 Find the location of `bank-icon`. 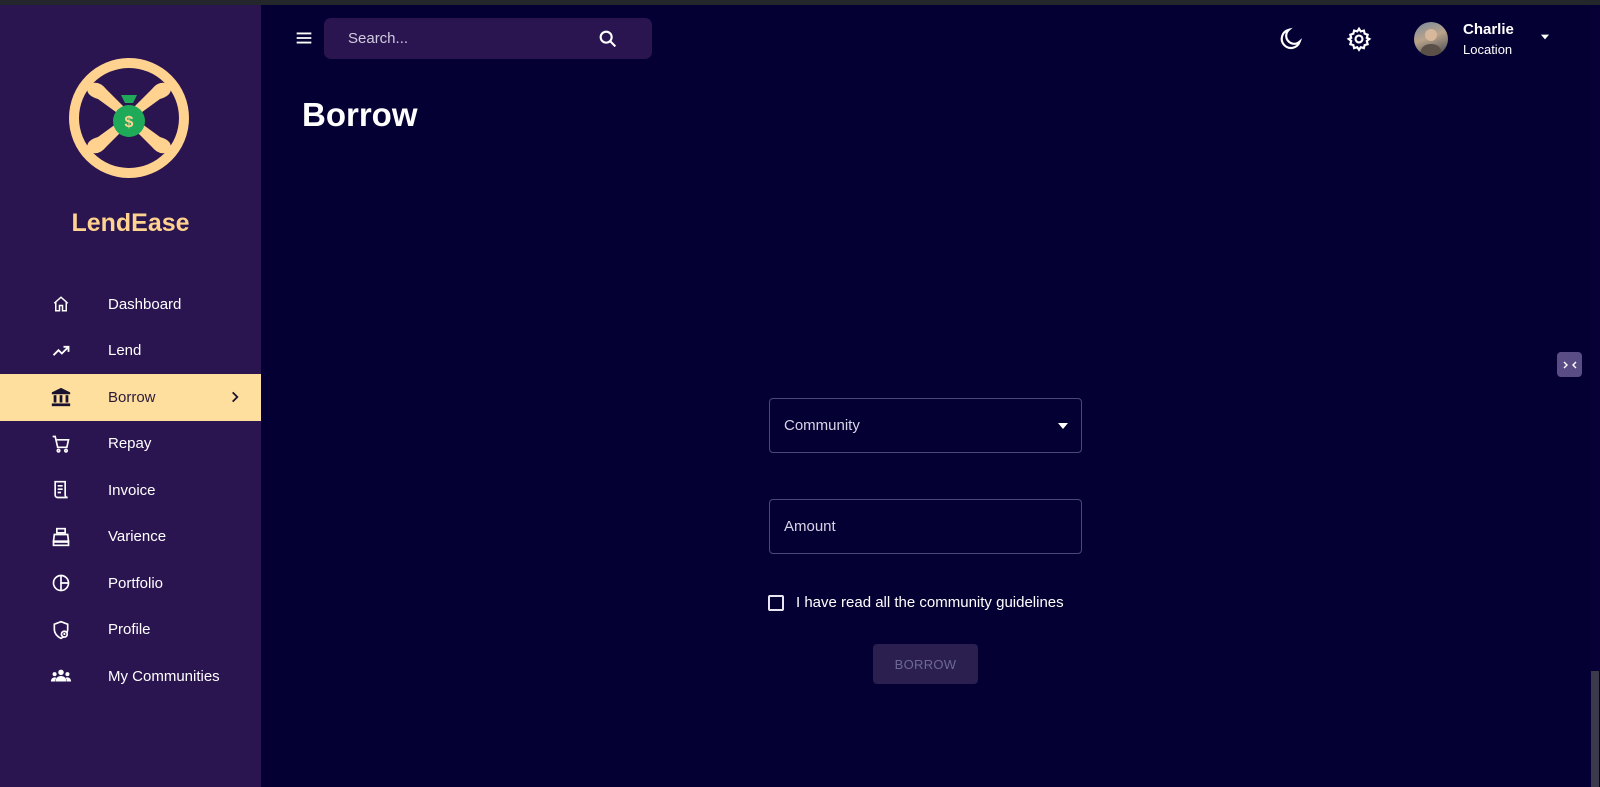

bank-icon is located at coordinates (61, 397).